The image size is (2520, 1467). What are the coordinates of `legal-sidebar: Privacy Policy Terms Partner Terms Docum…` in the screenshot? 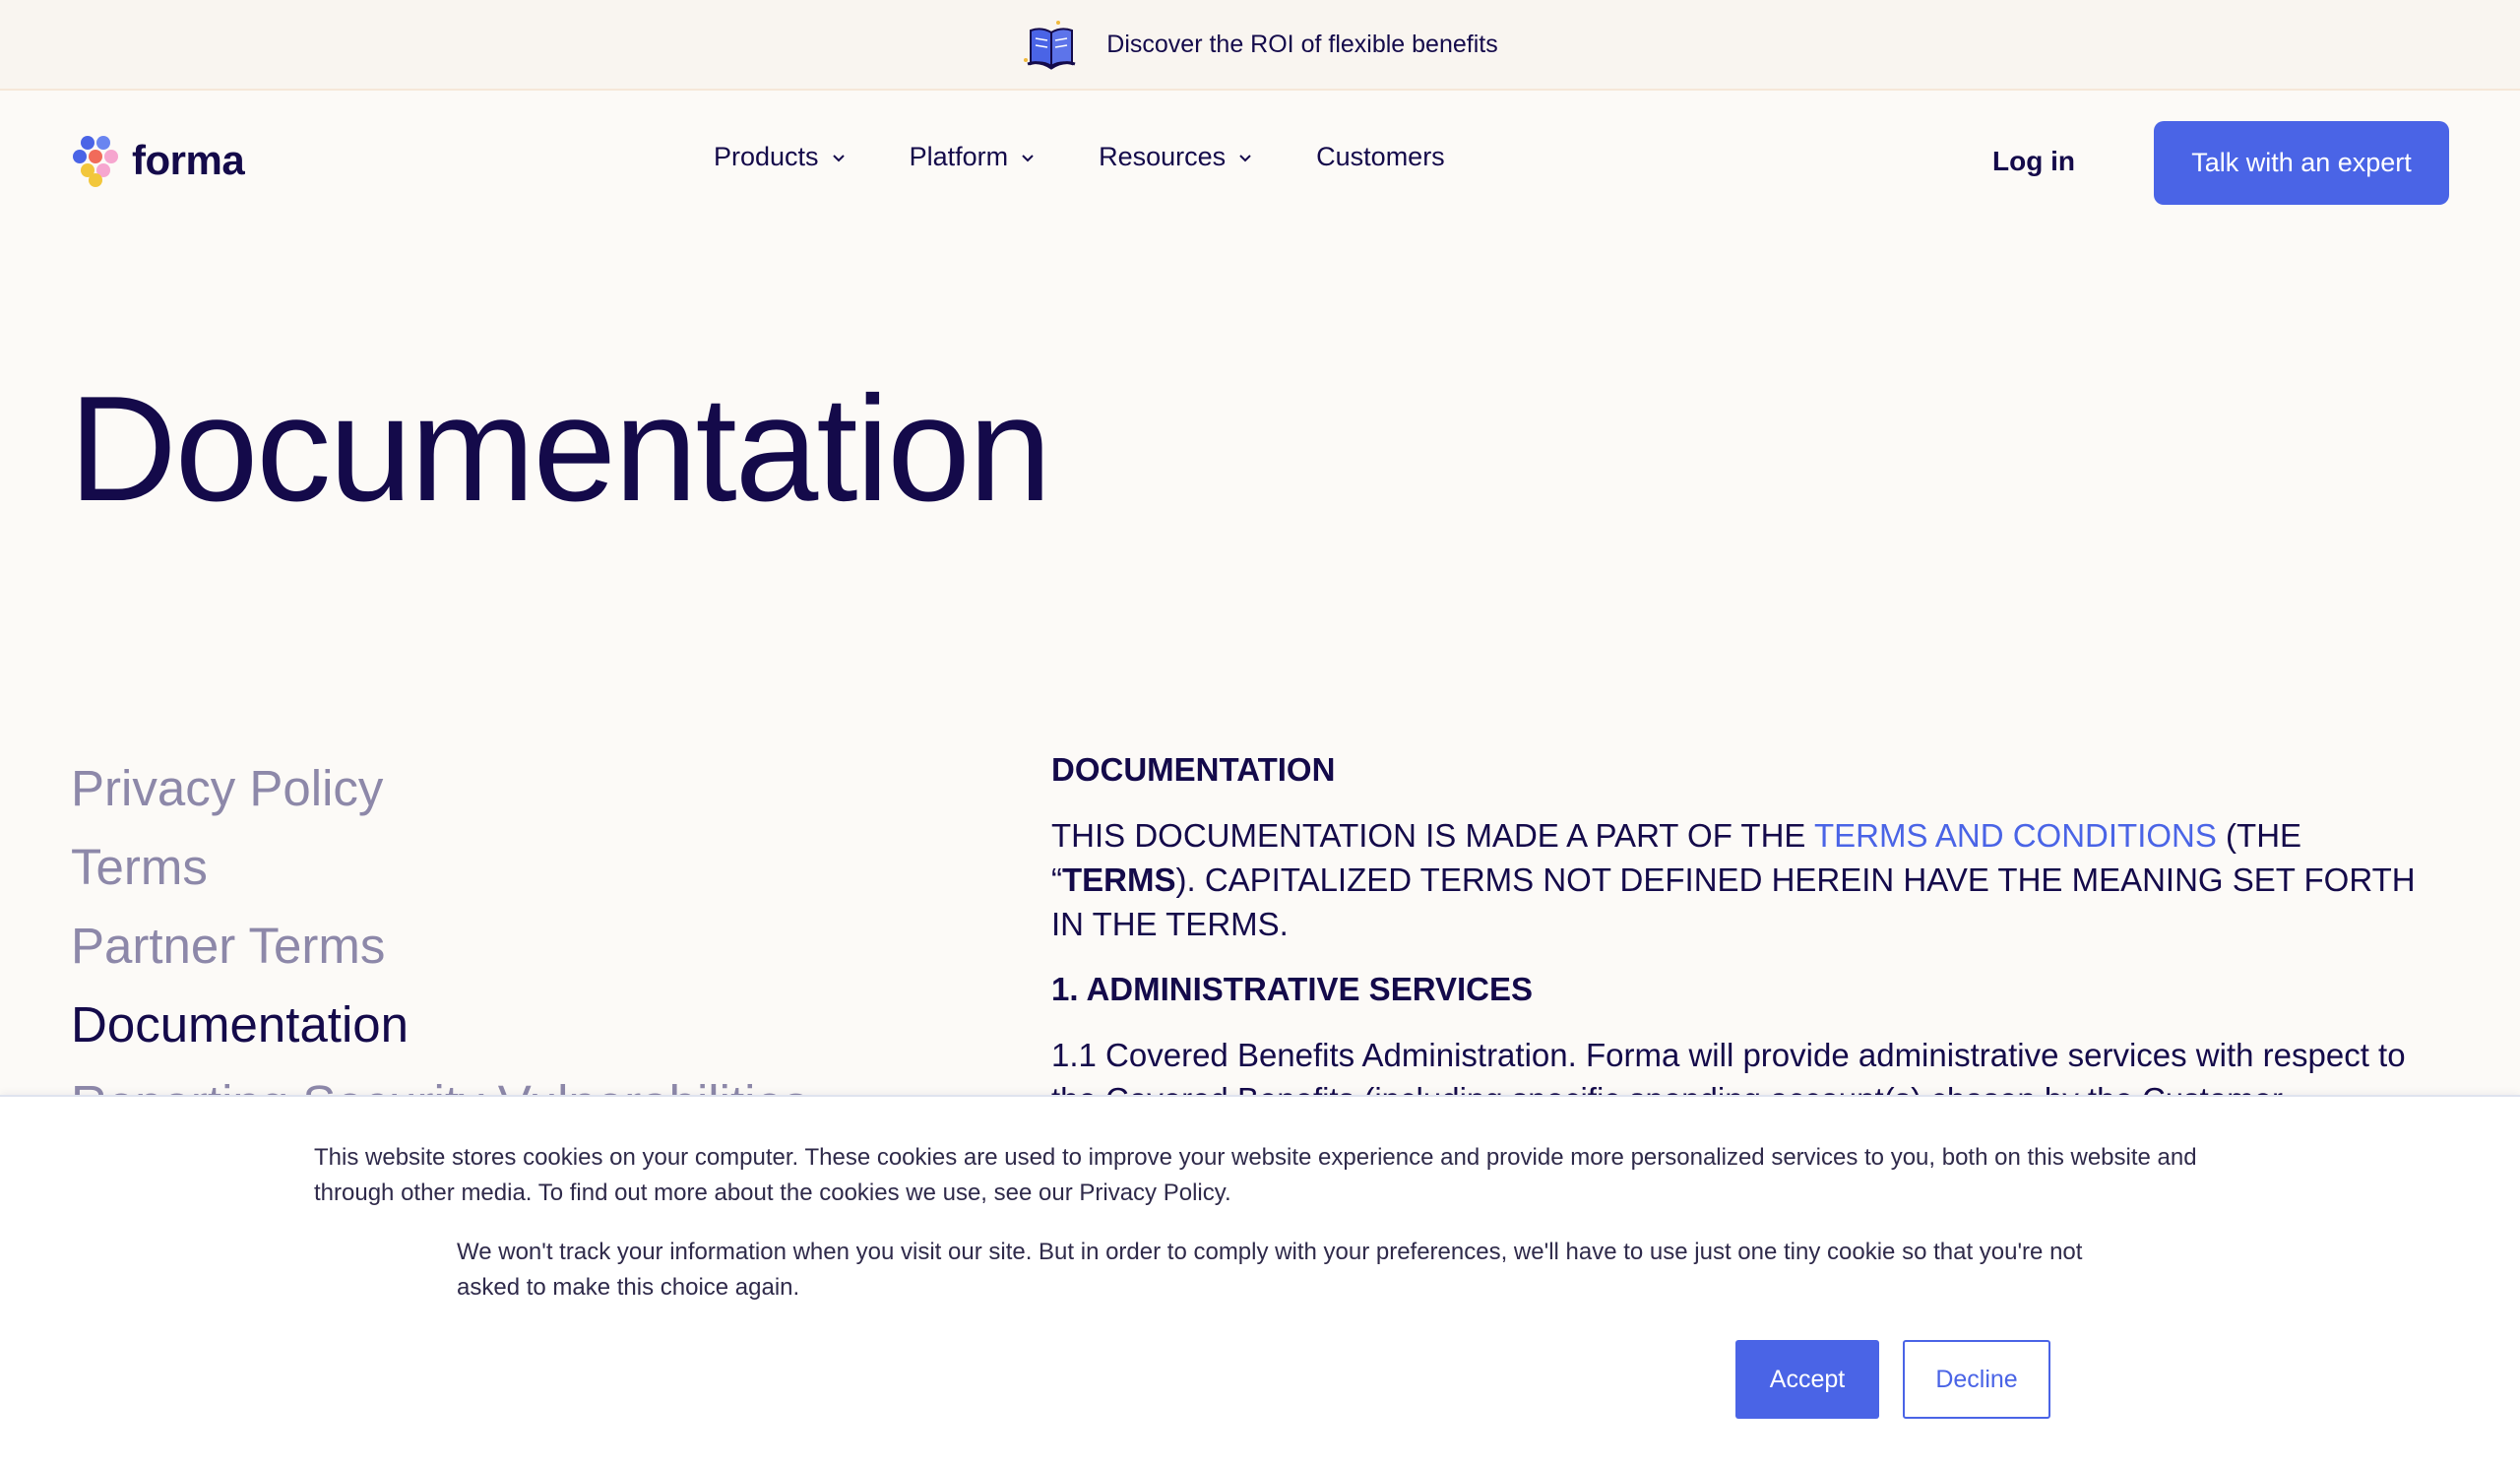 It's located at (514, 955).